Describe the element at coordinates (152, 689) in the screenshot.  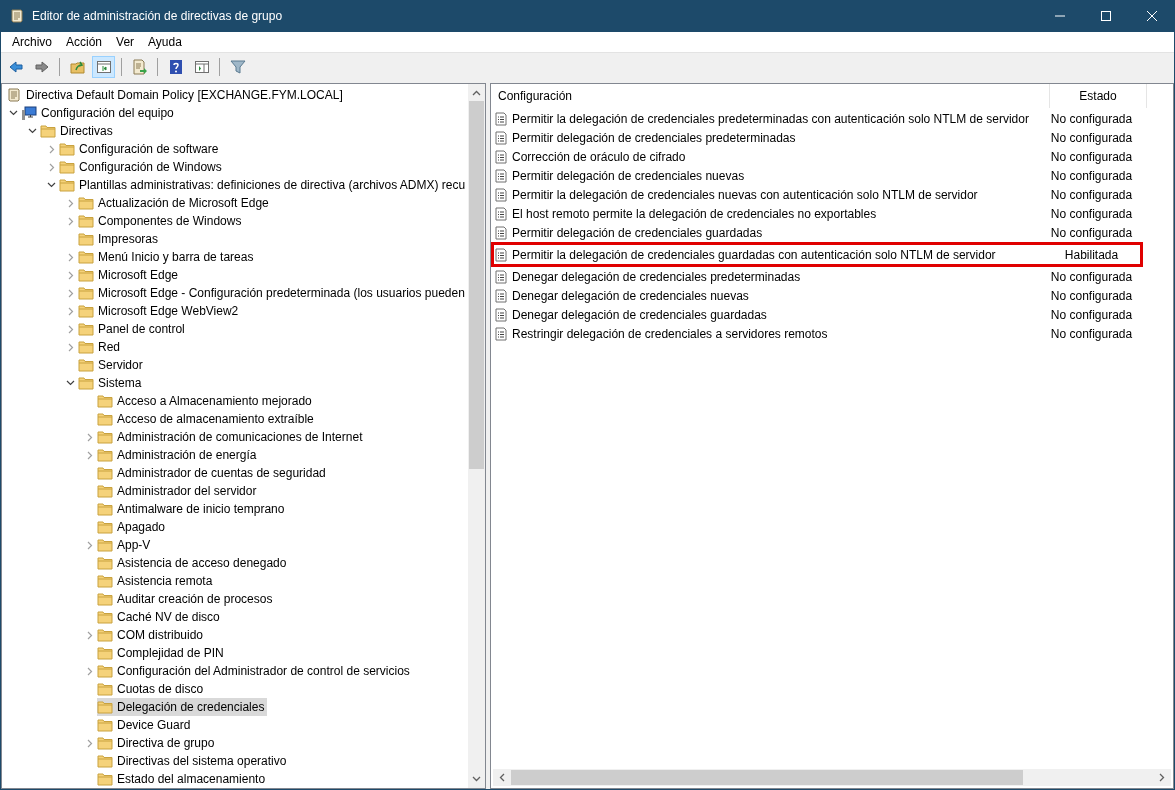
I see `tree-item: Cuotas de disco` at that location.